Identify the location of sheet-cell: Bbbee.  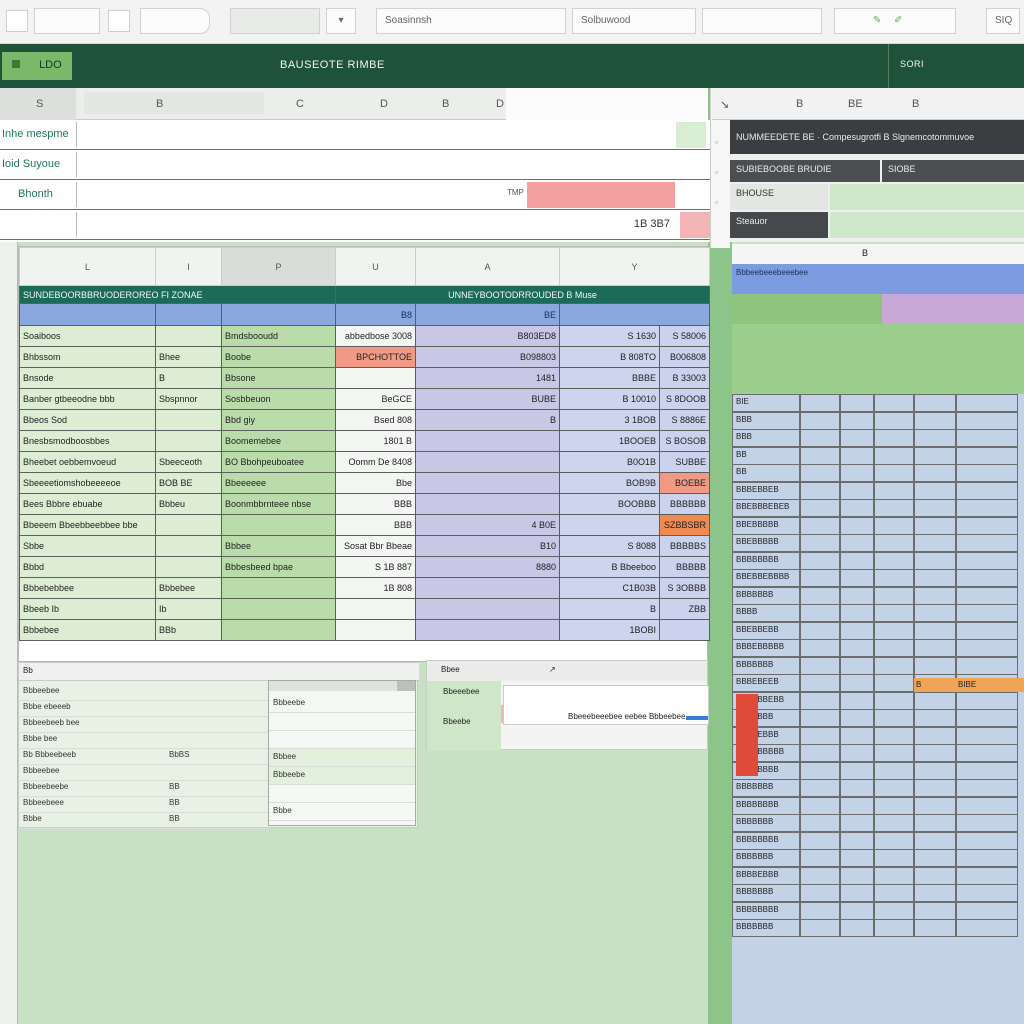
(278, 546).